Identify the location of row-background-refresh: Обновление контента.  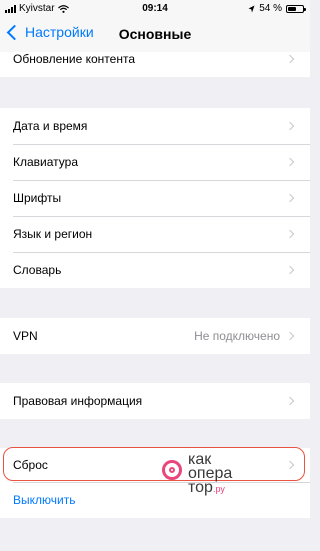
(155, 64).